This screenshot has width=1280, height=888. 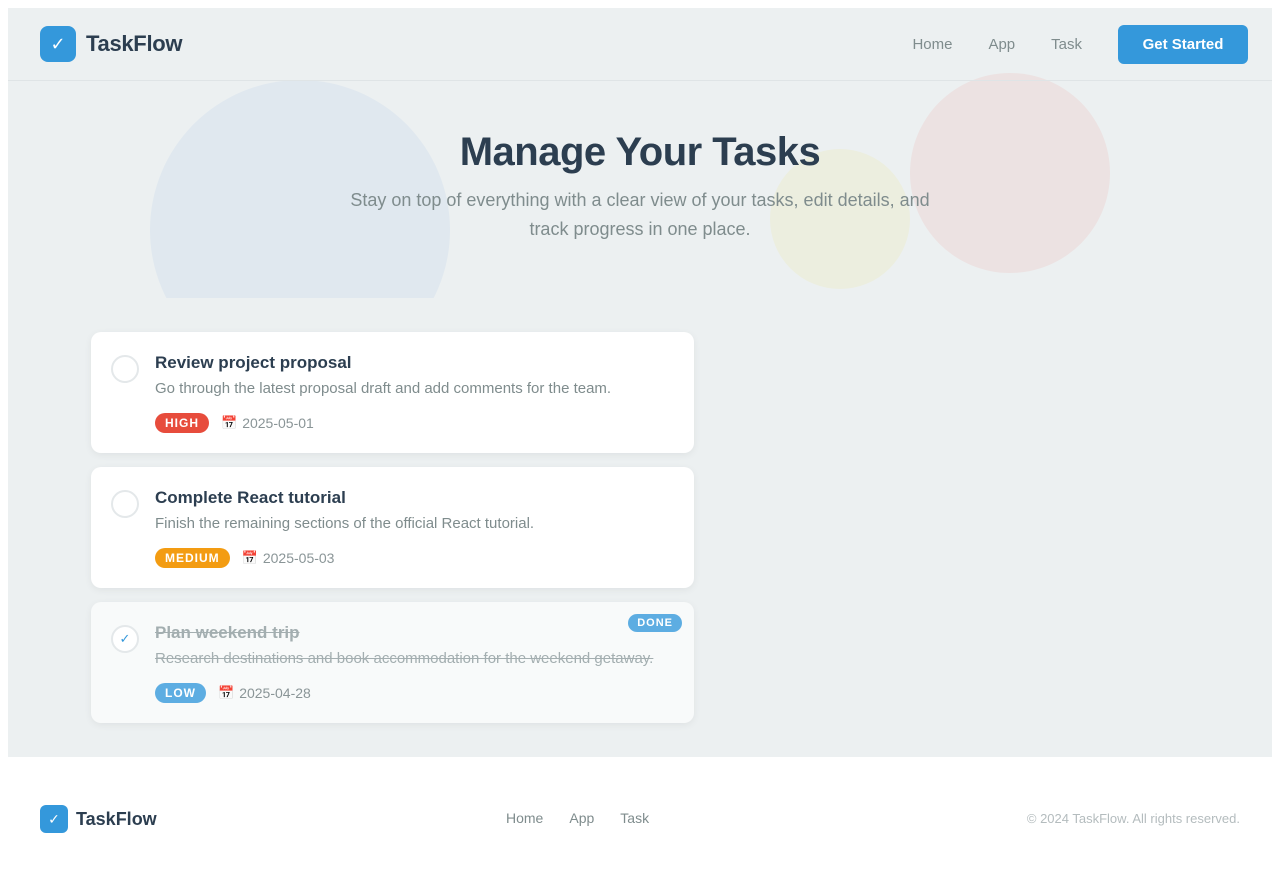 I want to click on task-date-text: 2025-05-01, so click(x=278, y=423).